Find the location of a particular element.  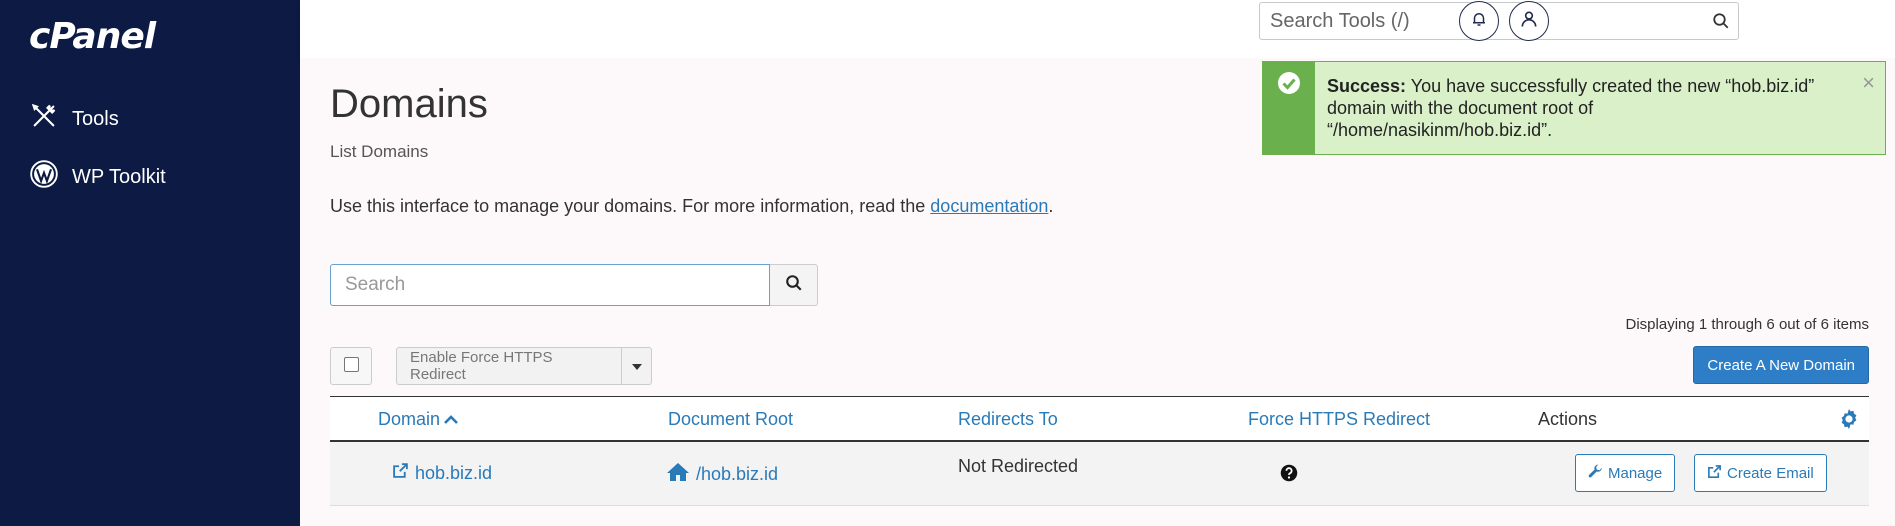

force-https-dropdown-toggle is located at coordinates (637, 366).